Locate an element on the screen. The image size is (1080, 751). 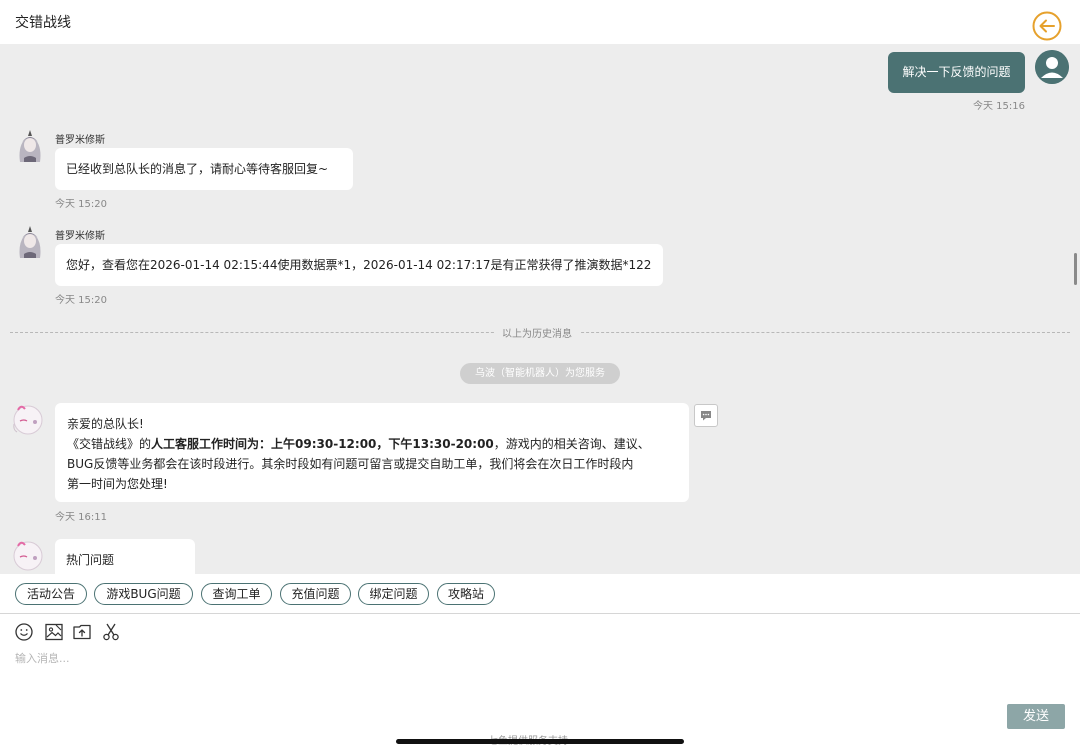
hot-questions-bubble: 热门问题 is located at coordinates (125, 556).